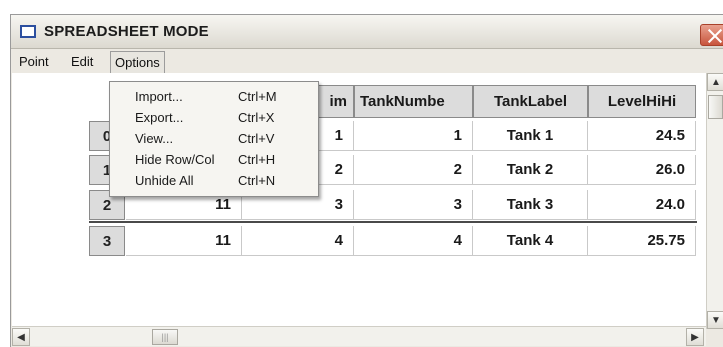  Describe the element at coordinates (21, 337) in the screenshot. I see `scroll-left-button: ◀` at that location.